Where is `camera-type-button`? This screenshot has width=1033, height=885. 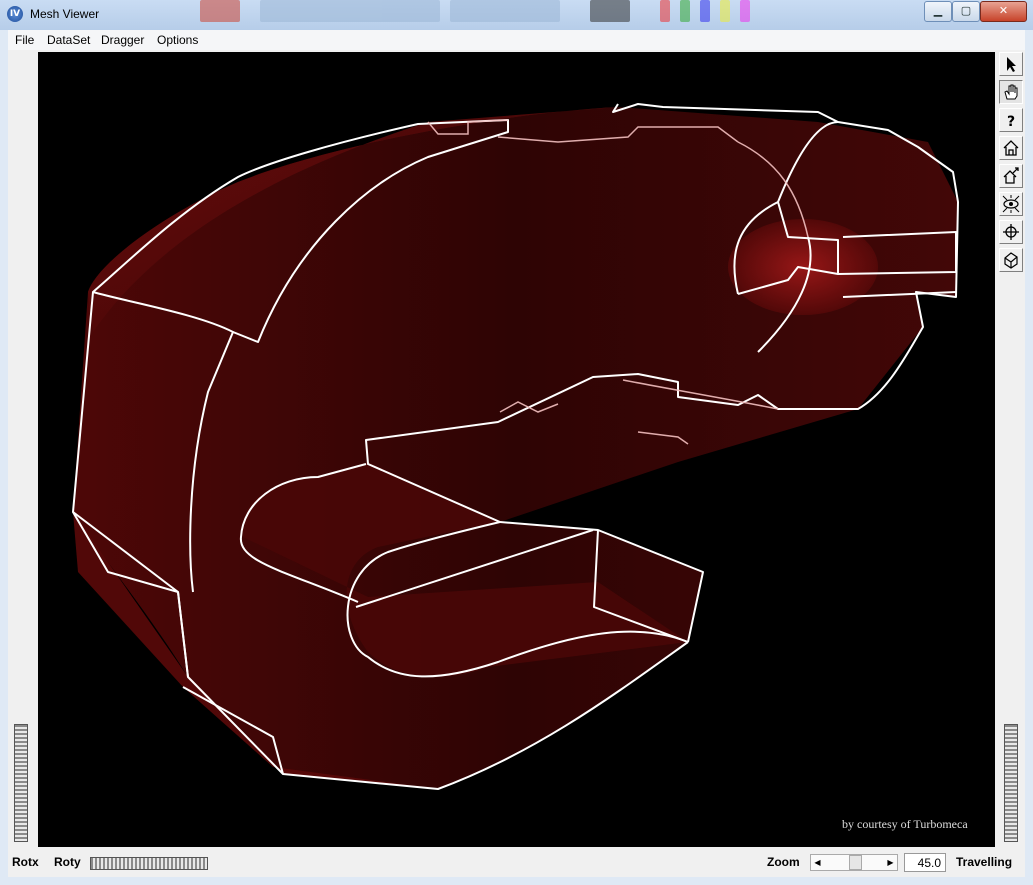 camera-type-button is located at coordinates (1011, 260).